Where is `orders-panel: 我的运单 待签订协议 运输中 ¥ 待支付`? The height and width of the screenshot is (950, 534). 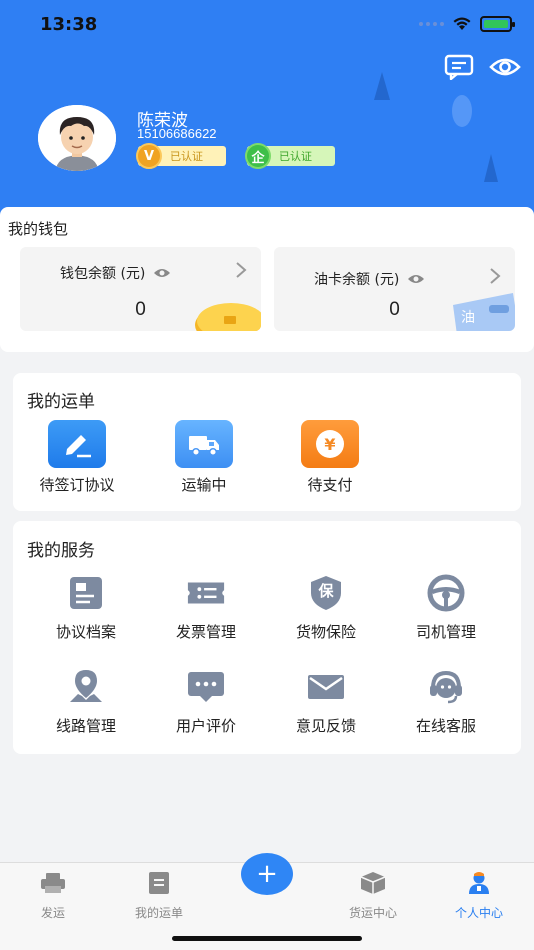 orders-panel: 我的运单 待签订协议 运输中 ¥ 待支付 is located at coordinates (267, 442).